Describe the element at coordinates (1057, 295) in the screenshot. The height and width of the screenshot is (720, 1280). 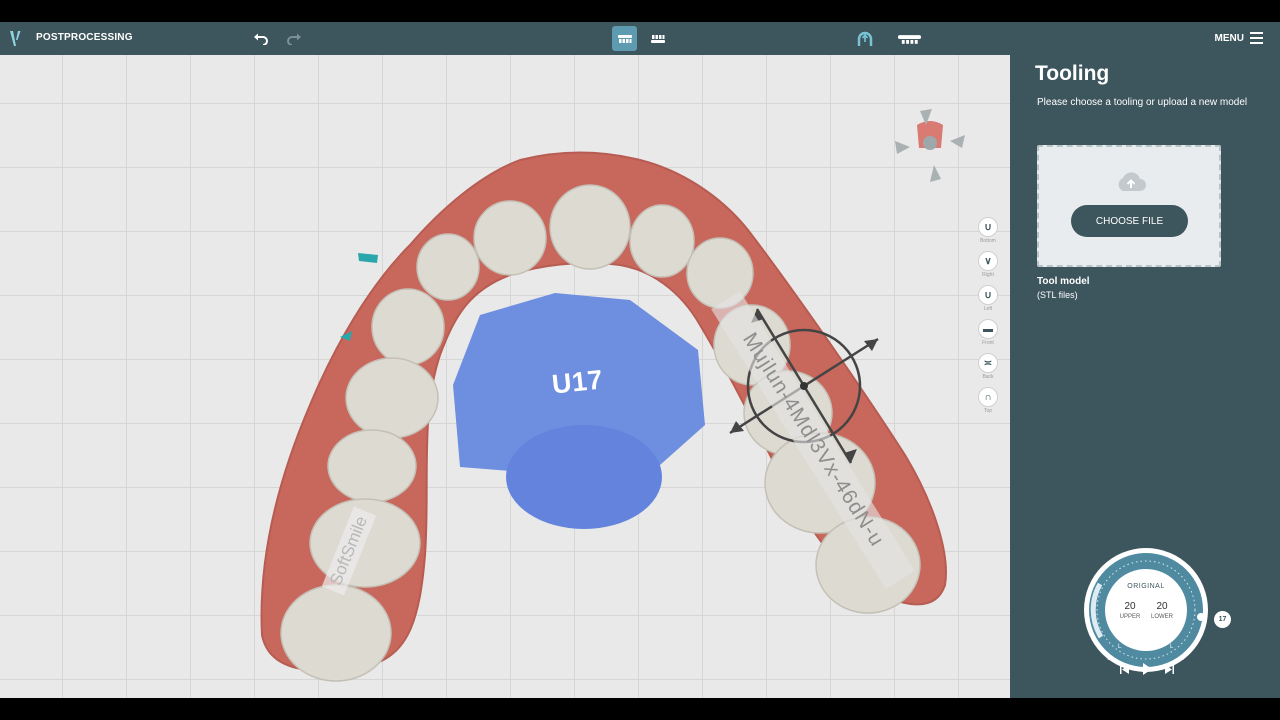
I see `tool-model-subtitle: (STL files)` at that location.